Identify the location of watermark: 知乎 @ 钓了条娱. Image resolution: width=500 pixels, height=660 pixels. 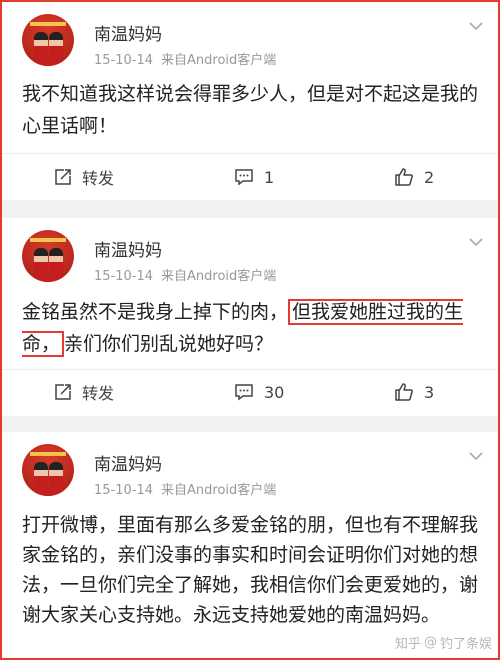
(443, 642).